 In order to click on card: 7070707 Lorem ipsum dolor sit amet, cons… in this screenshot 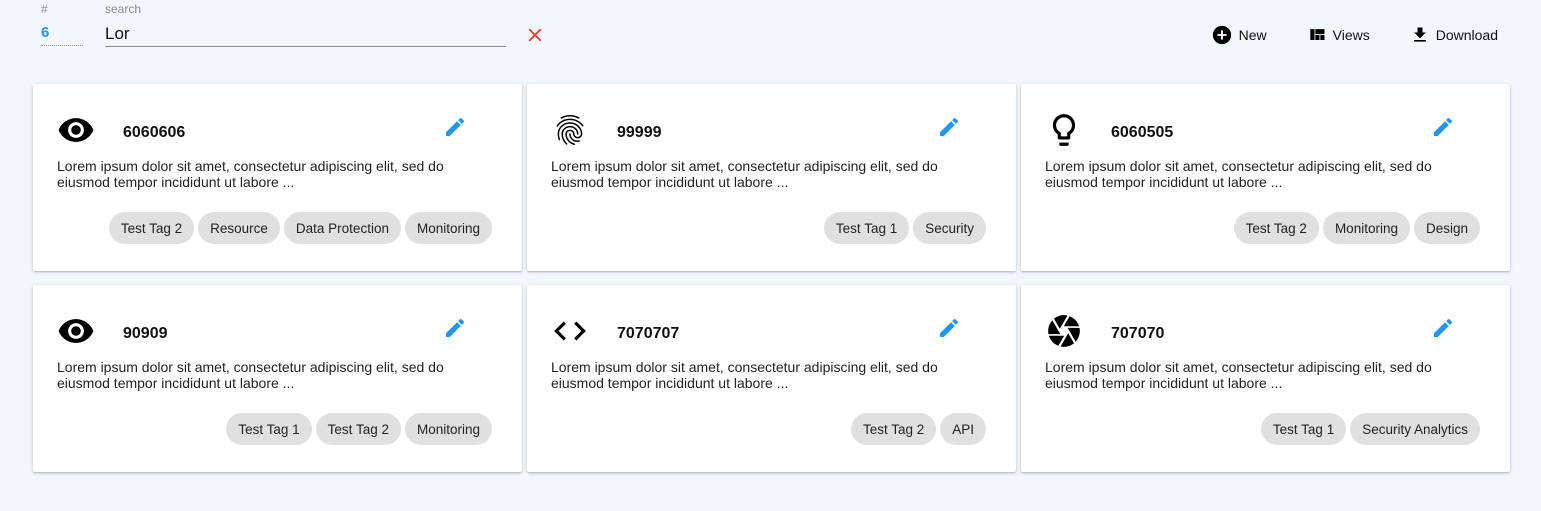, I will do `click(771, 378)`.